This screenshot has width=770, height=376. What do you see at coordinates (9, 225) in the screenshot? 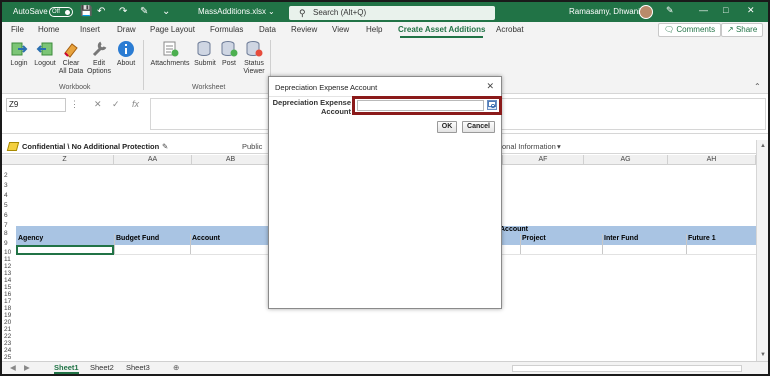
I see `row-header: 7` at bounding box center [9, 225].